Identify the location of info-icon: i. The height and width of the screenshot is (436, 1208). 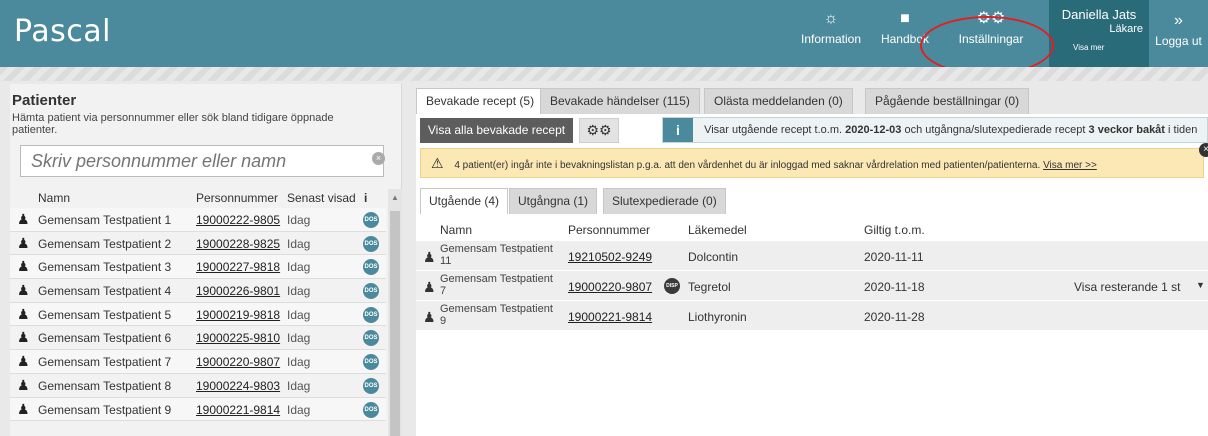
(678, 130).